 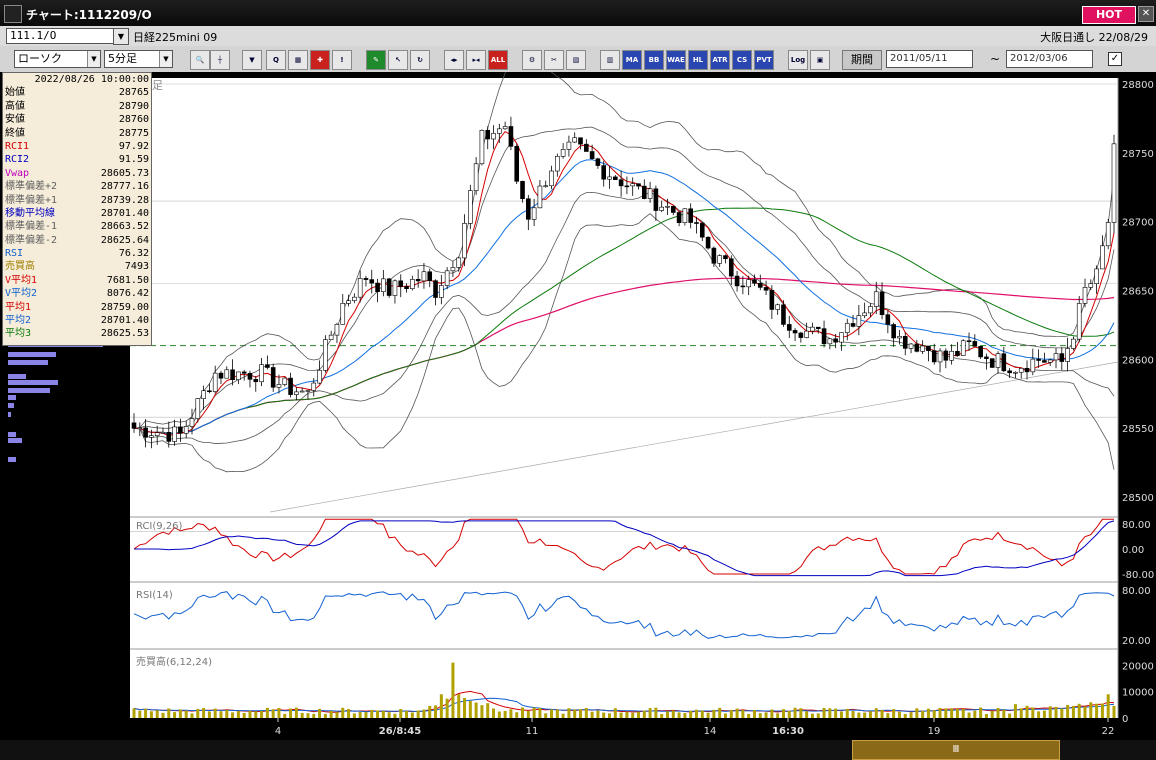 What do you see at coordinates (61, 36) in the screenshot?
I see `symbol-input: 111.1/O` at bounding box center [61, 36].